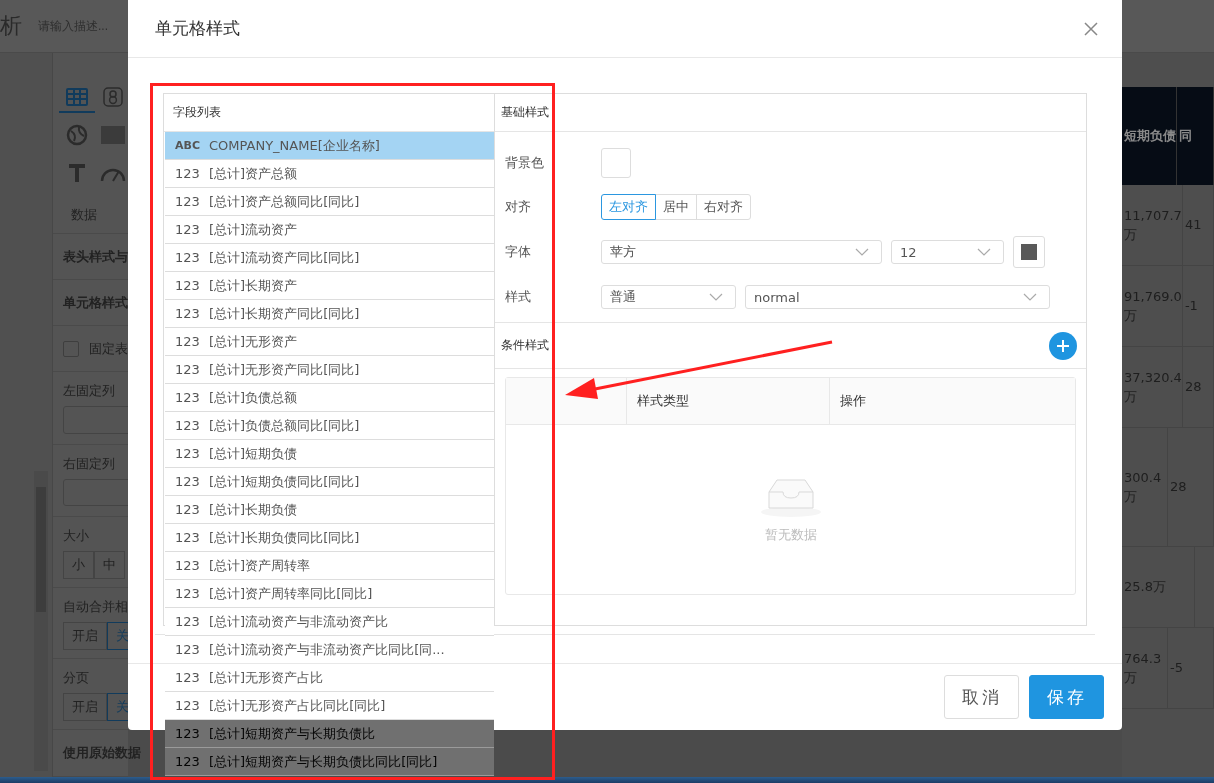 This screenshot has width=1214, height=783. Describe the element at coordinates (1195, 136) in the screenshot. I see `column-header: 同` at that location.